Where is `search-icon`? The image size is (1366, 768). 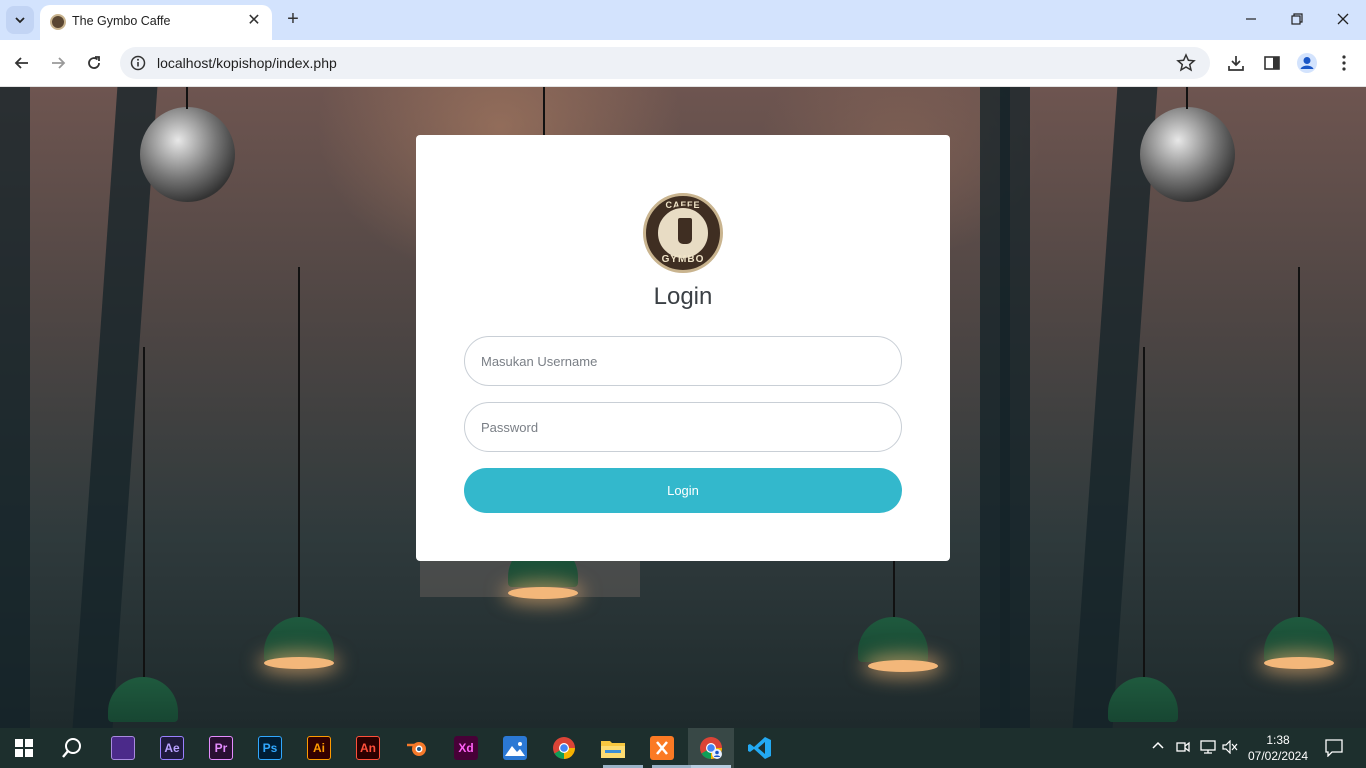 search-icon is located at coordinates (72, 748).